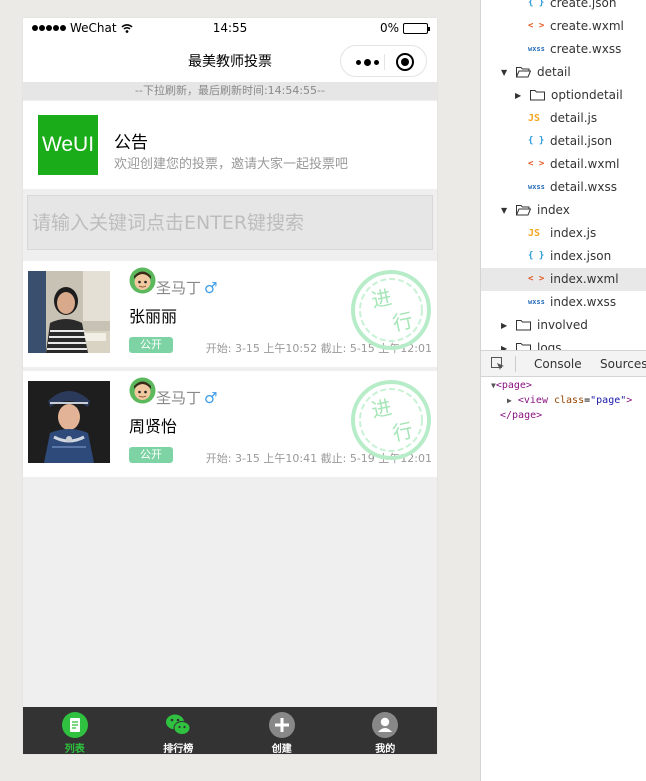 The height and width of the screenshot is (781, 646). Describe the element at coordinates (230, 91) in the screenshot. I see `refresh-hint: --下拉刷新，最后刷新时间:14:54:55--` at that location.